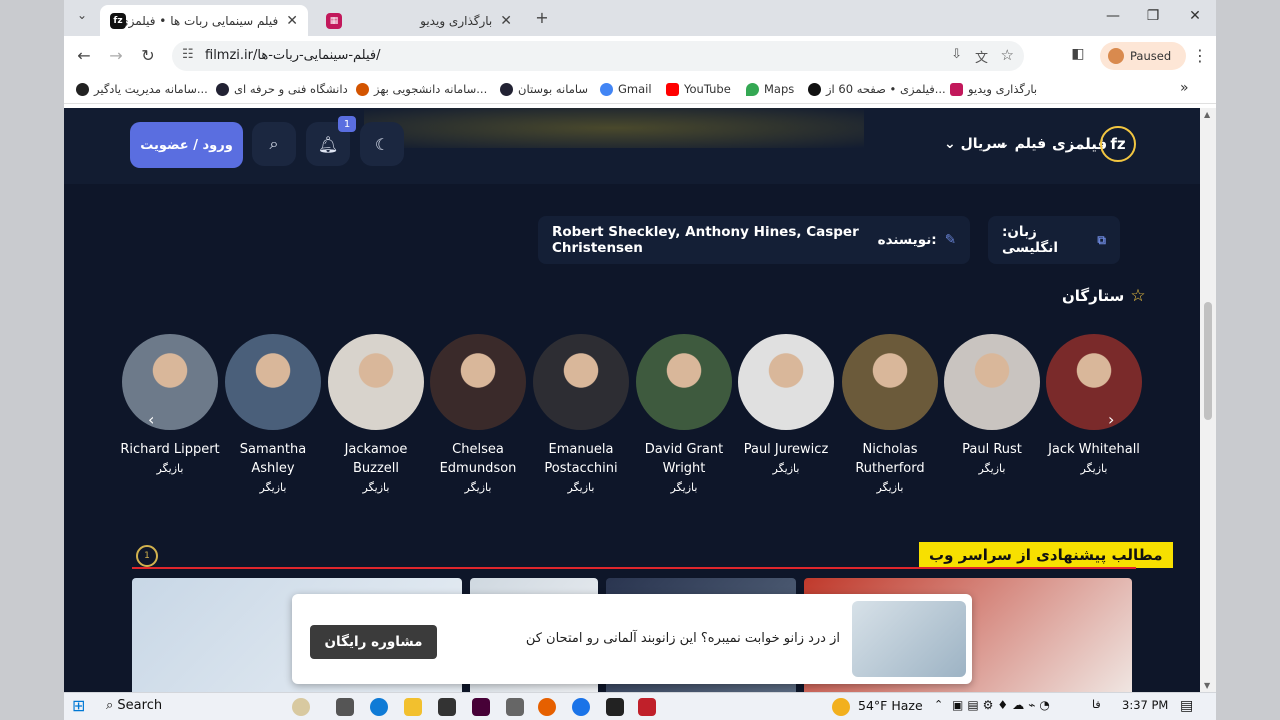  Describe the element at coordinates (993, 89) in the screenshot. I see `bookmark-item: بارگذاری ویدیو` at that location.